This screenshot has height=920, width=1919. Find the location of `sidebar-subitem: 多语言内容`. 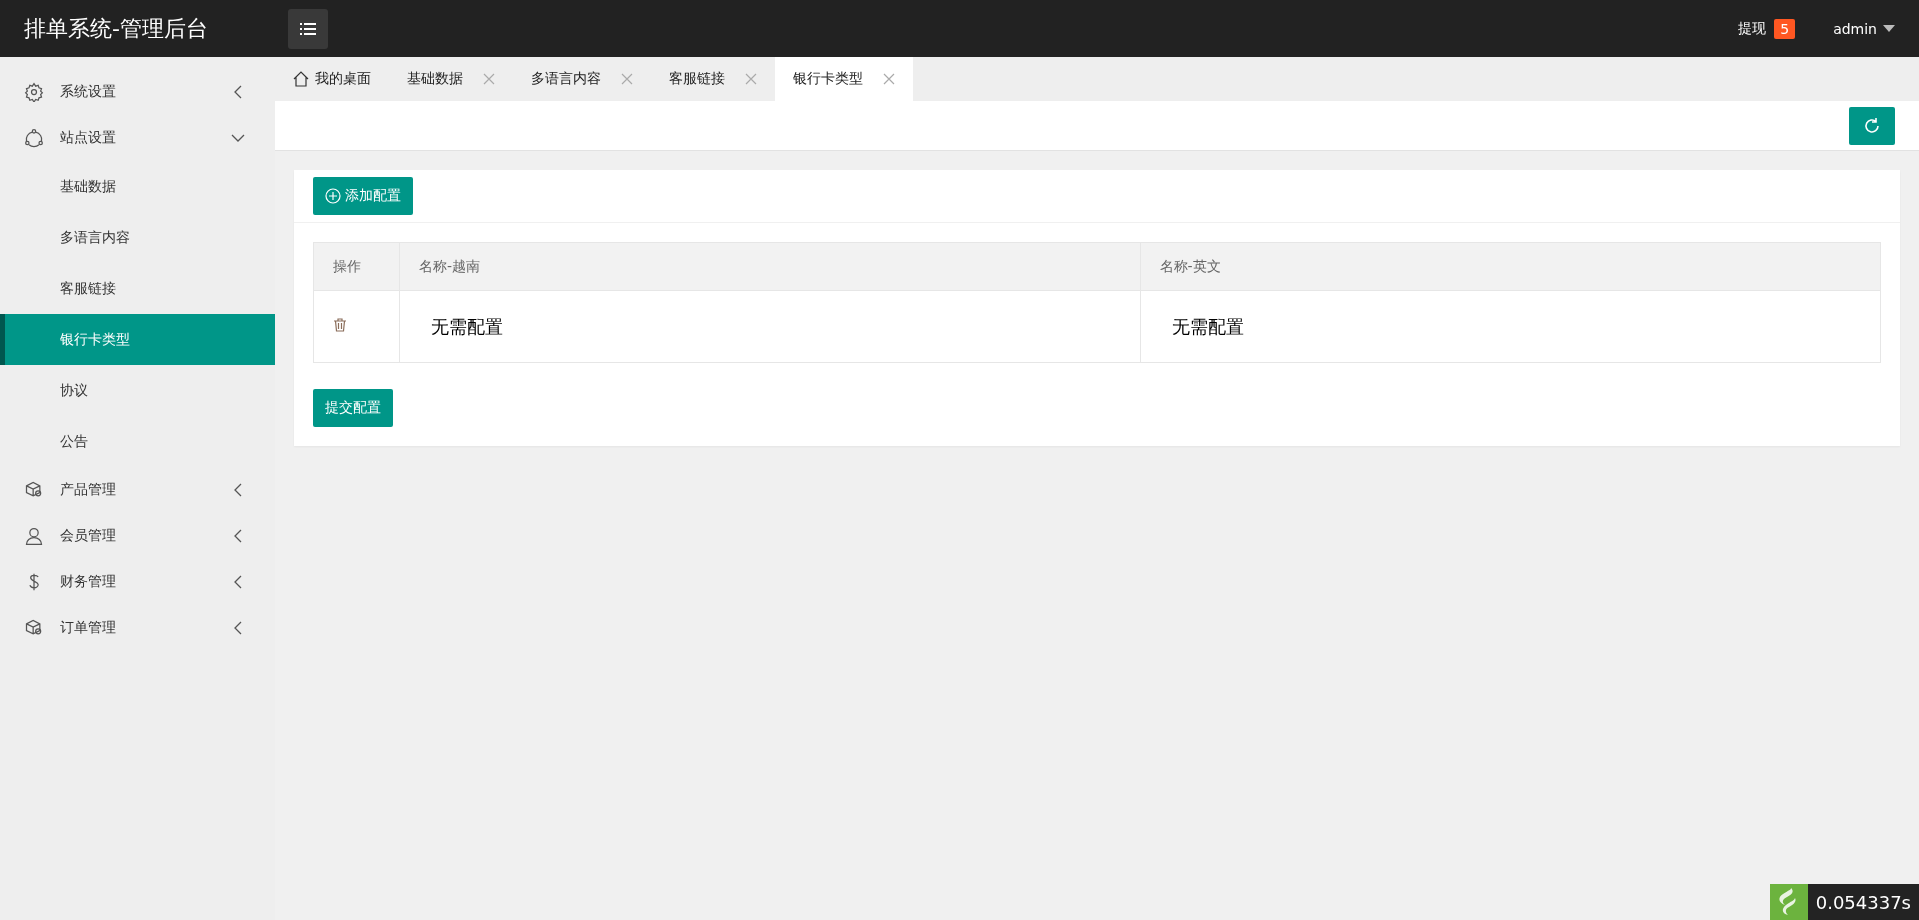

sidebar-subitem: 多语言内容 is located at coordinates (137, 237).